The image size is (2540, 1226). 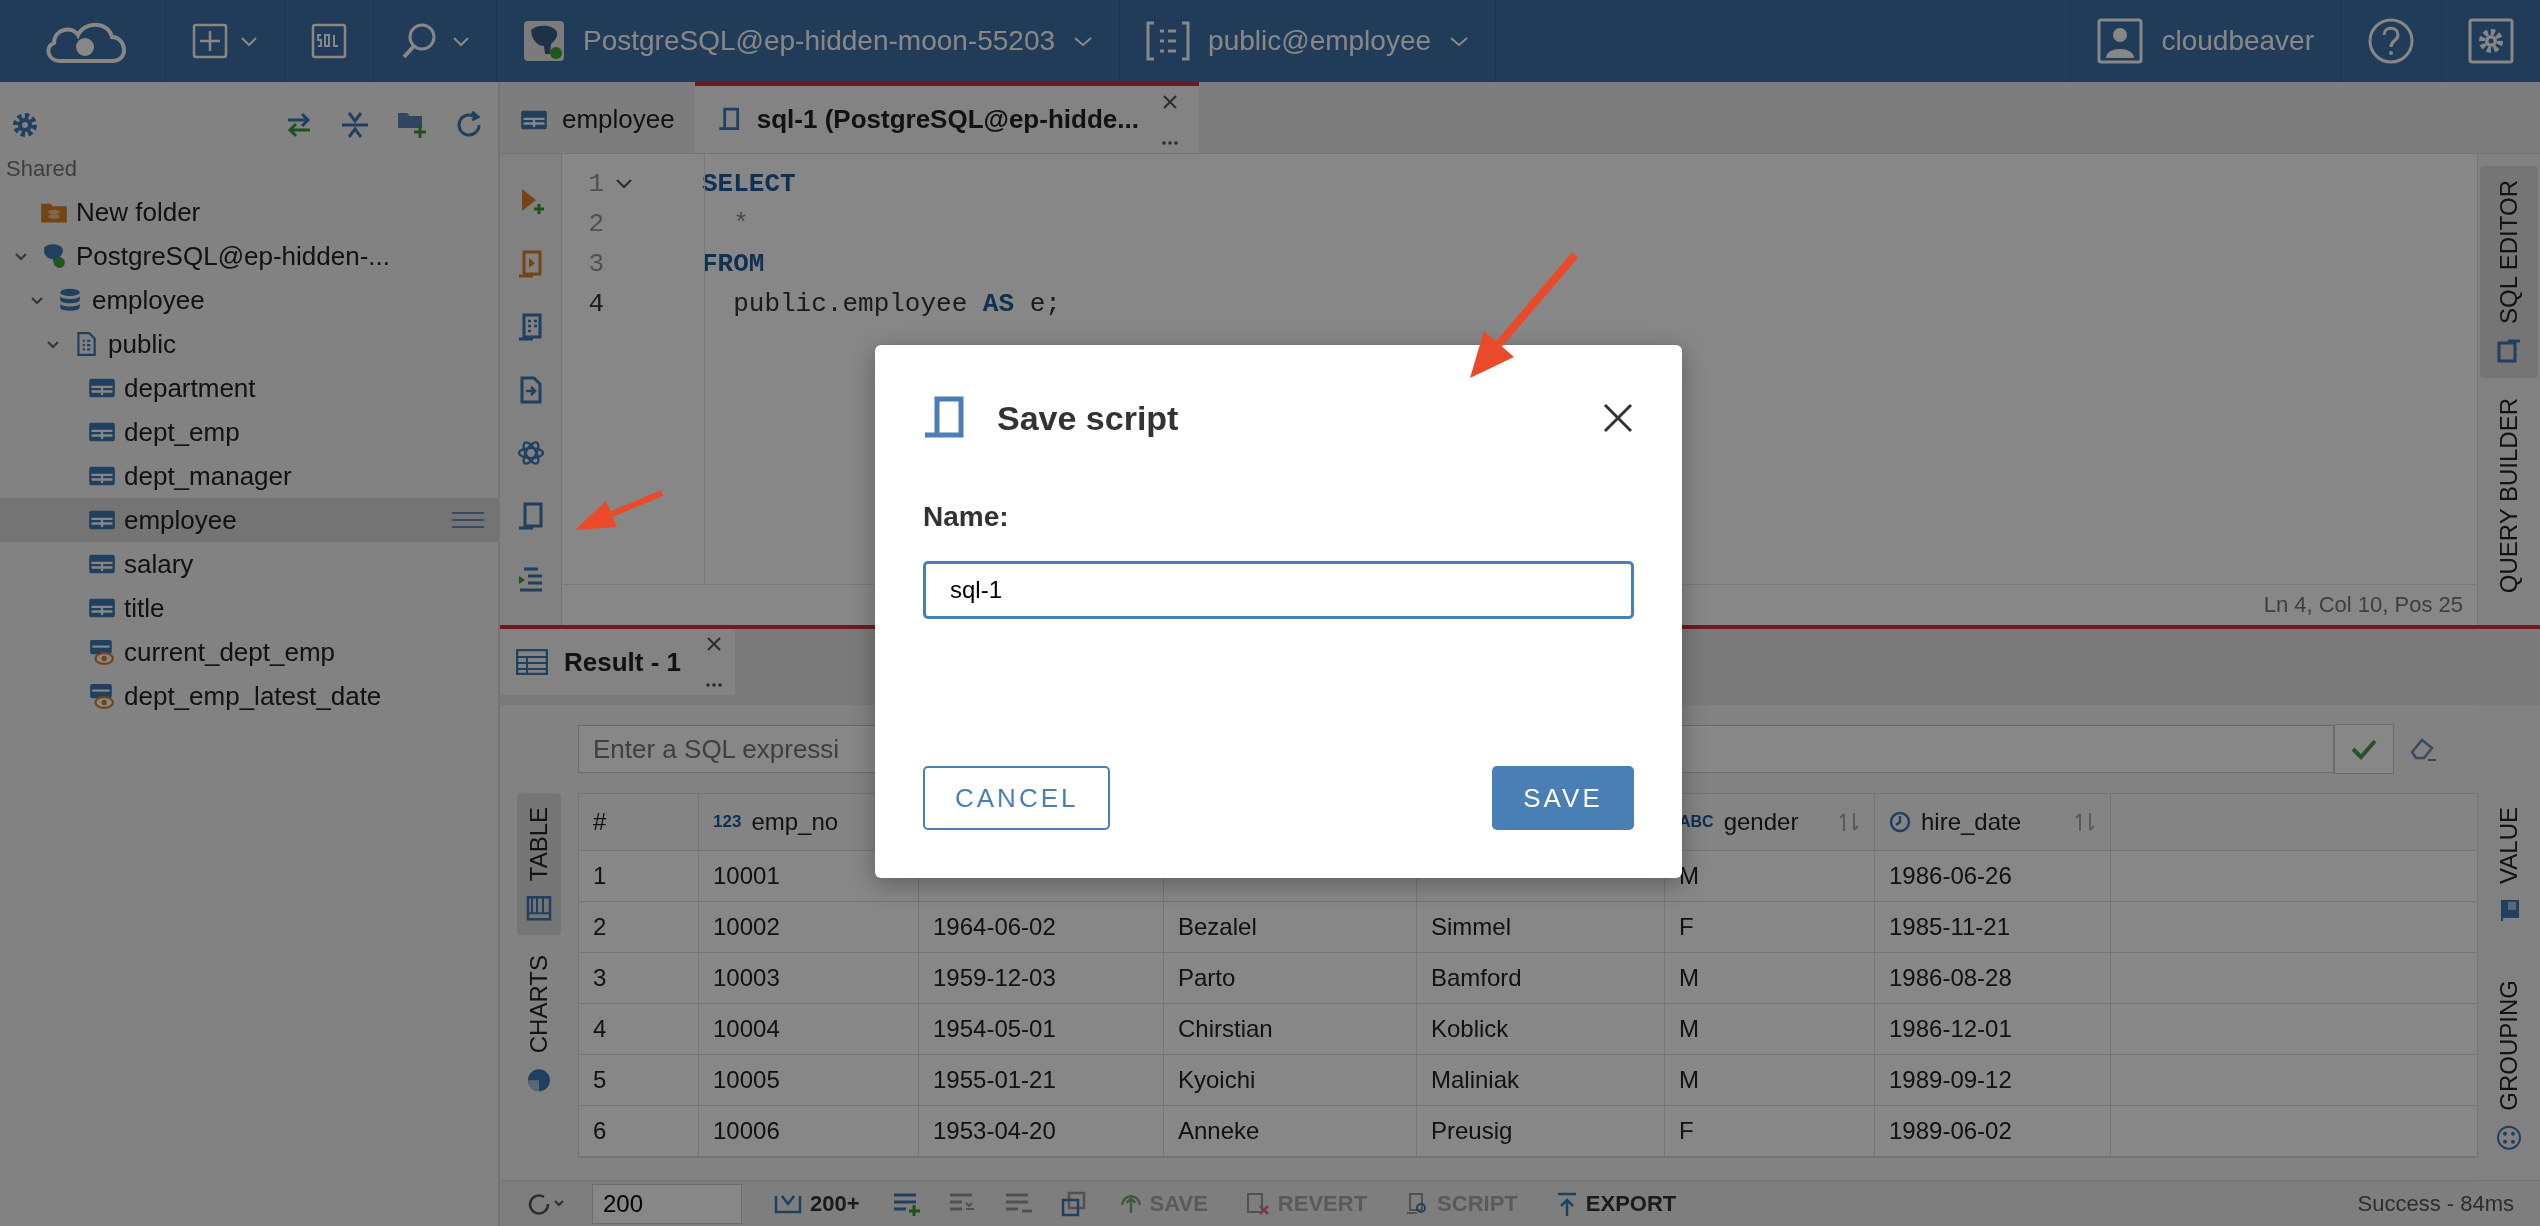 What do you see at coordinates (249, 388) in the screenshot?
I see `tree-item: department` at bounding box center [249, 388].